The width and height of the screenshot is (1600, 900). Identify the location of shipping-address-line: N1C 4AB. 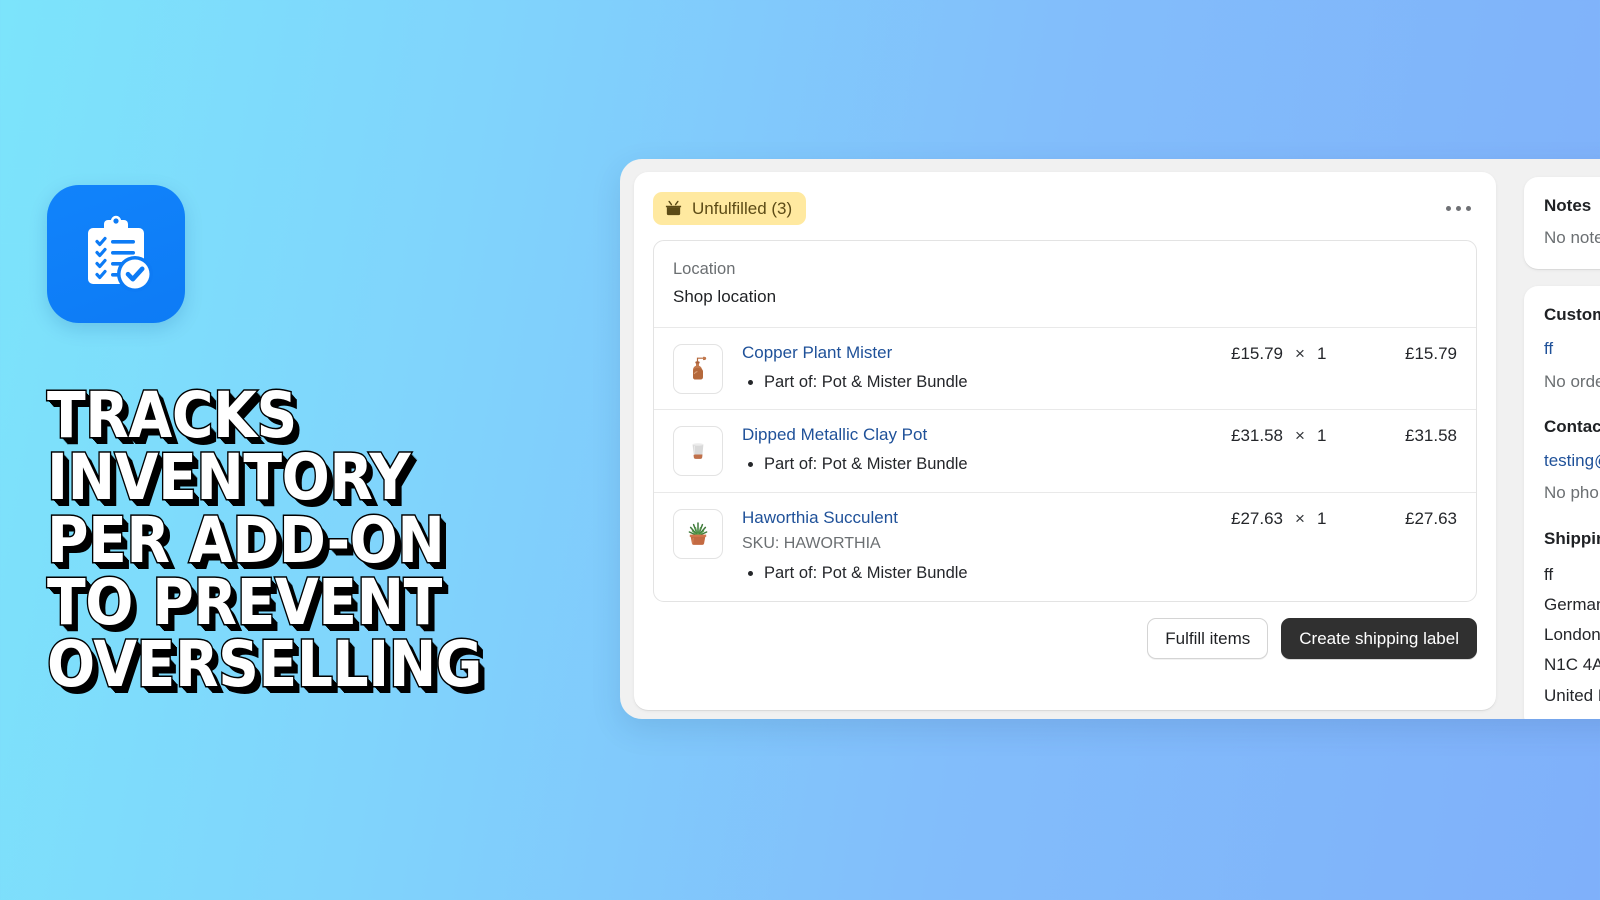
(1572, 665).